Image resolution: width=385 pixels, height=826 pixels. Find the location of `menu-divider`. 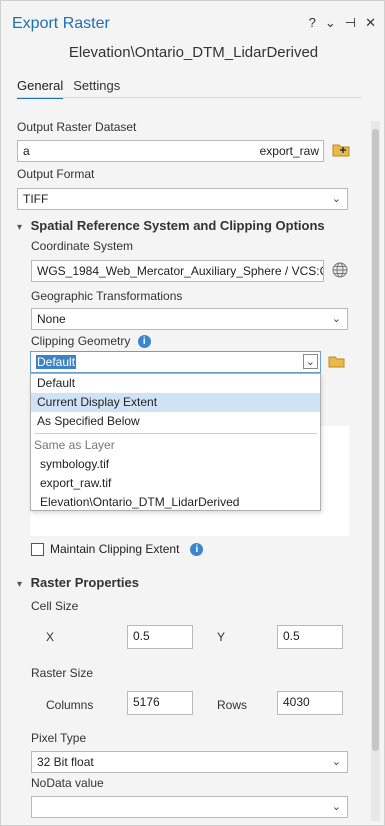

menu-divider is located at coordinates (175, 433).